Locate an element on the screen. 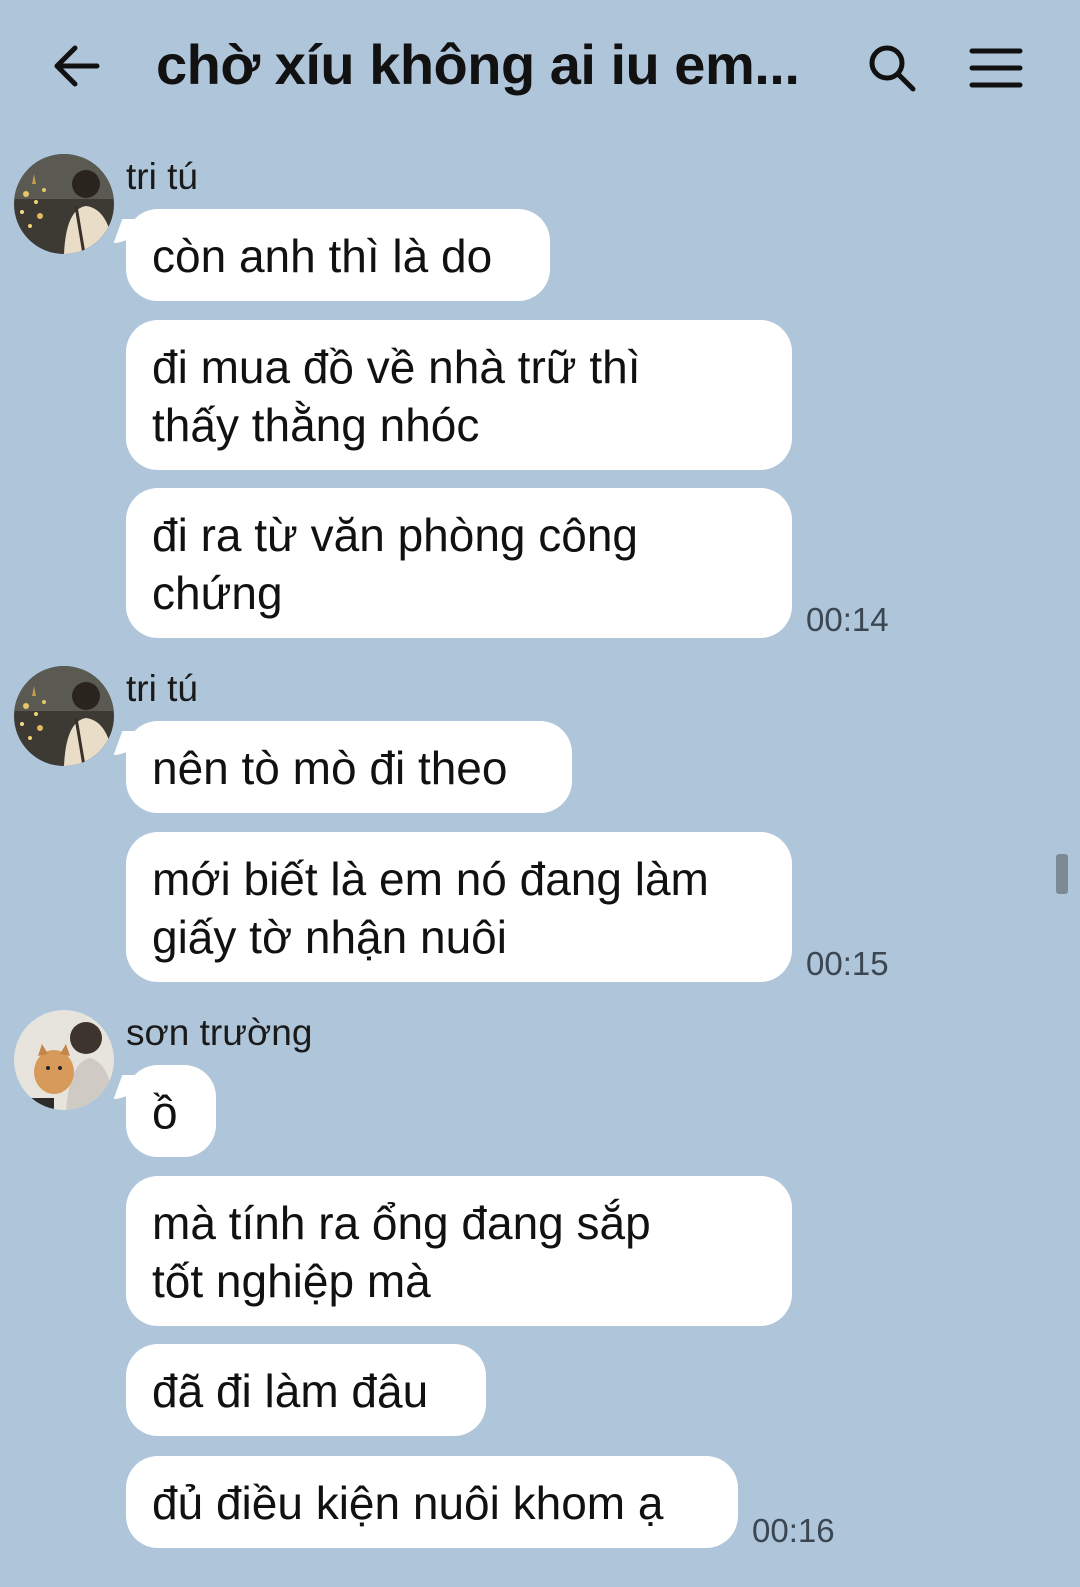 The width and height of the screenshot is (1080, 1587). timestamp: 00:14 is located at coordinates (847, 619).